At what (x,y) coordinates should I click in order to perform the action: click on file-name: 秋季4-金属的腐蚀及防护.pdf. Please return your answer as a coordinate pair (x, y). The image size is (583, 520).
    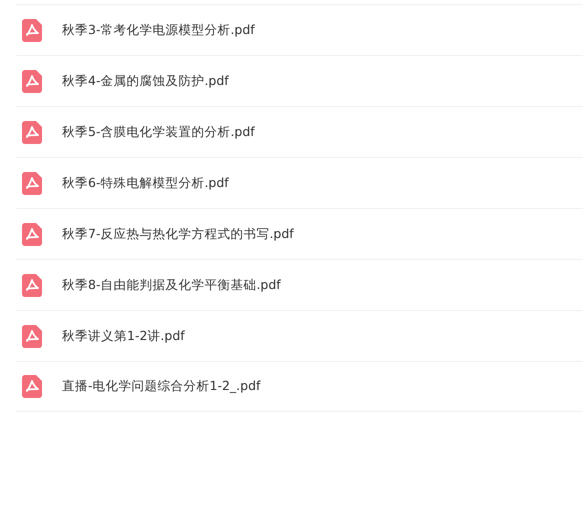
    Looking at the image, I should click on (145, 81).